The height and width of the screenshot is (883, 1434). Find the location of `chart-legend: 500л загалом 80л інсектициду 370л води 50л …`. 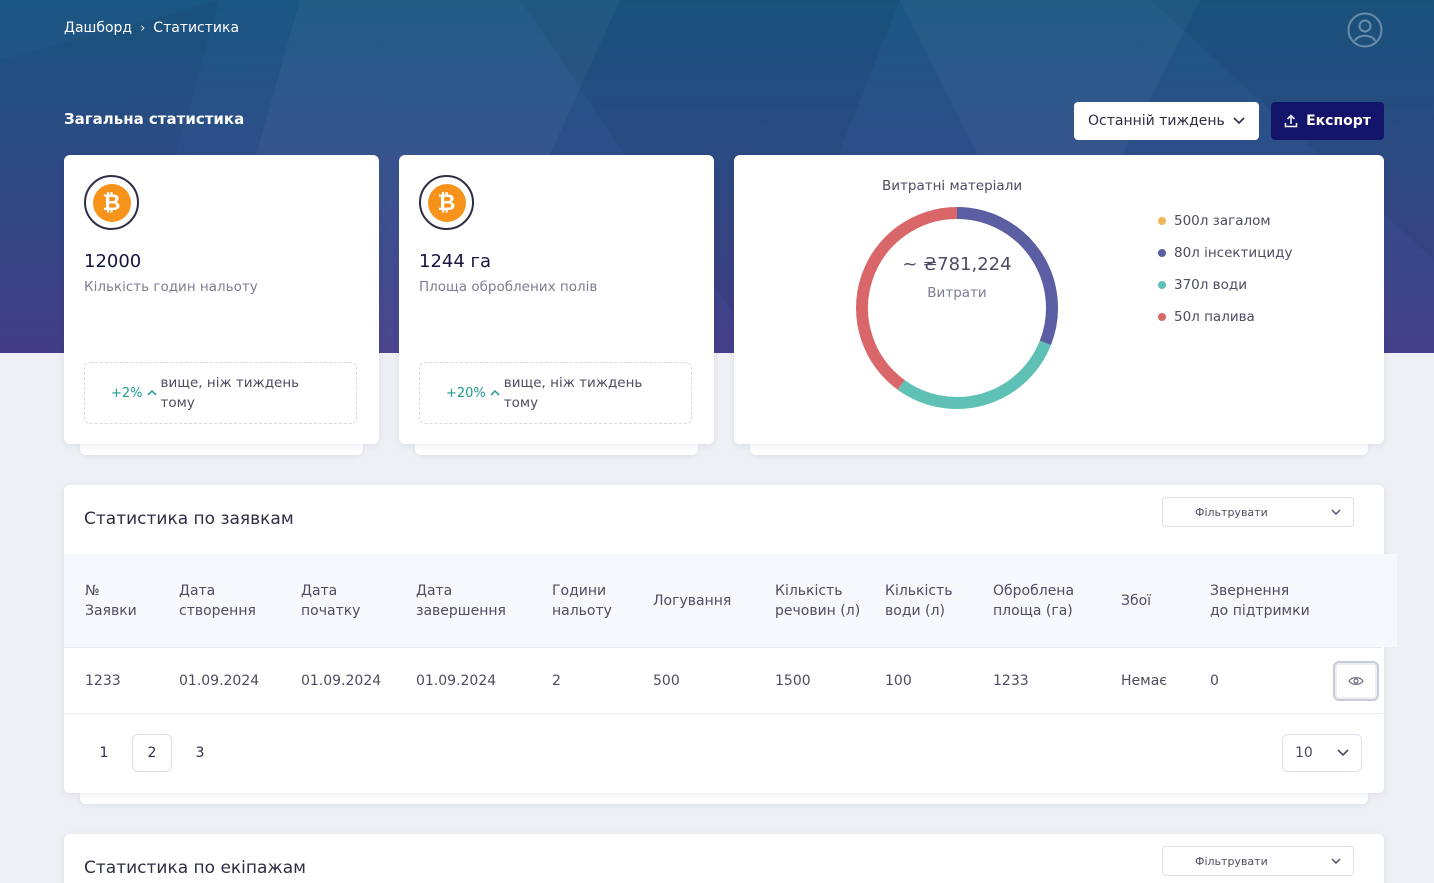

chart-legend: 500л загалом 80л інсектициду 370л води 50л … is located at coordinates (1225, 269).